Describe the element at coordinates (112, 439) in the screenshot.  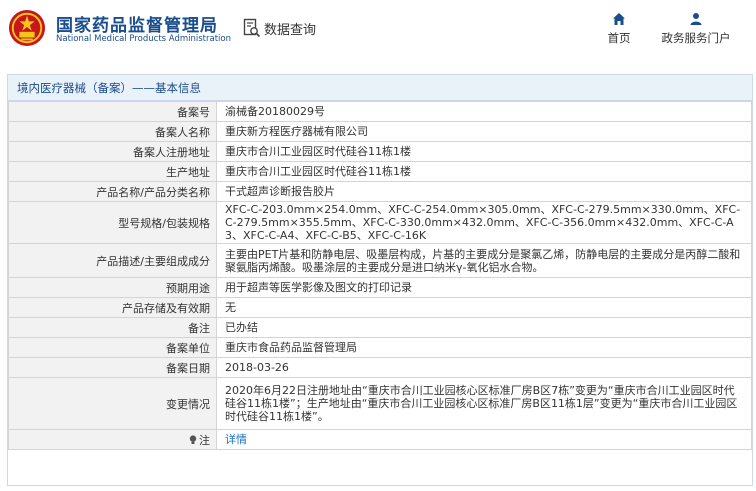
I see `note-label-cell: 注` at that location.